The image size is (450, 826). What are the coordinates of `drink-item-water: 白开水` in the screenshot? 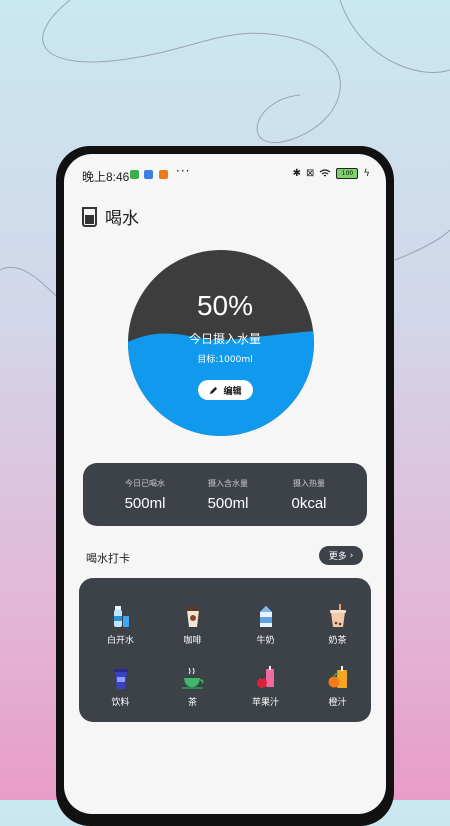 It's located at (120, 628).